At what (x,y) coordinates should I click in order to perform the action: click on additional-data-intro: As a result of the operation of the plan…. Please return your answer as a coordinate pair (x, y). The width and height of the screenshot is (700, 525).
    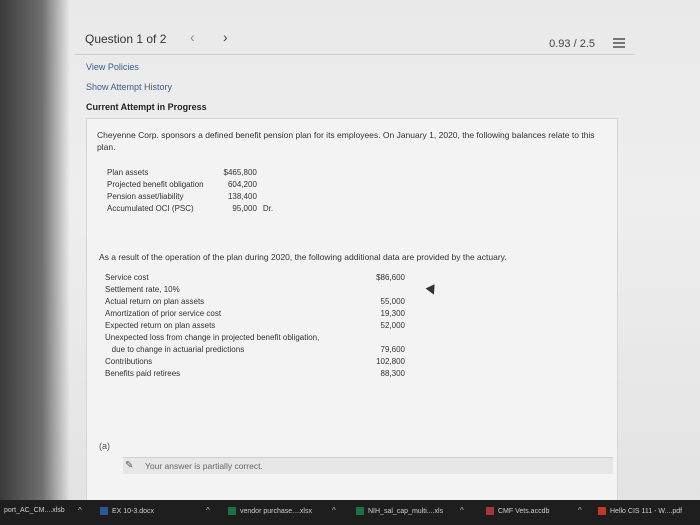
    Looking at the image, I should click on (303, 257).